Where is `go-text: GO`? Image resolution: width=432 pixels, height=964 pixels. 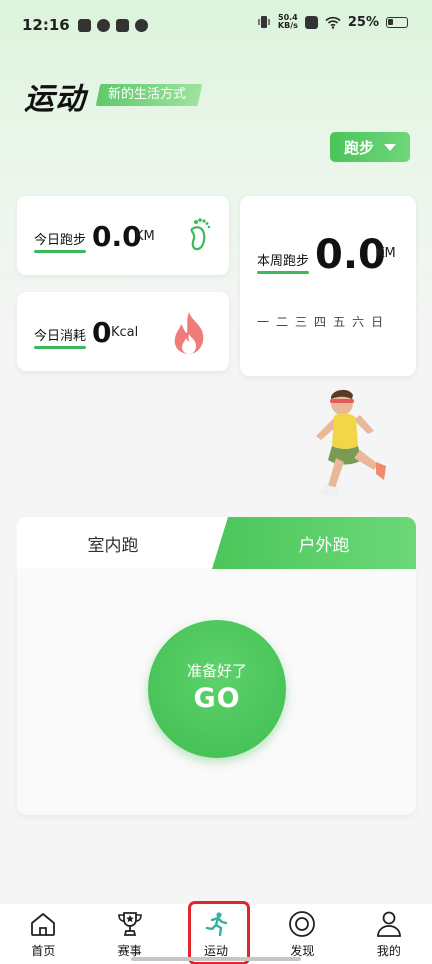 go-text: GO is located at coordinates (217, 698).